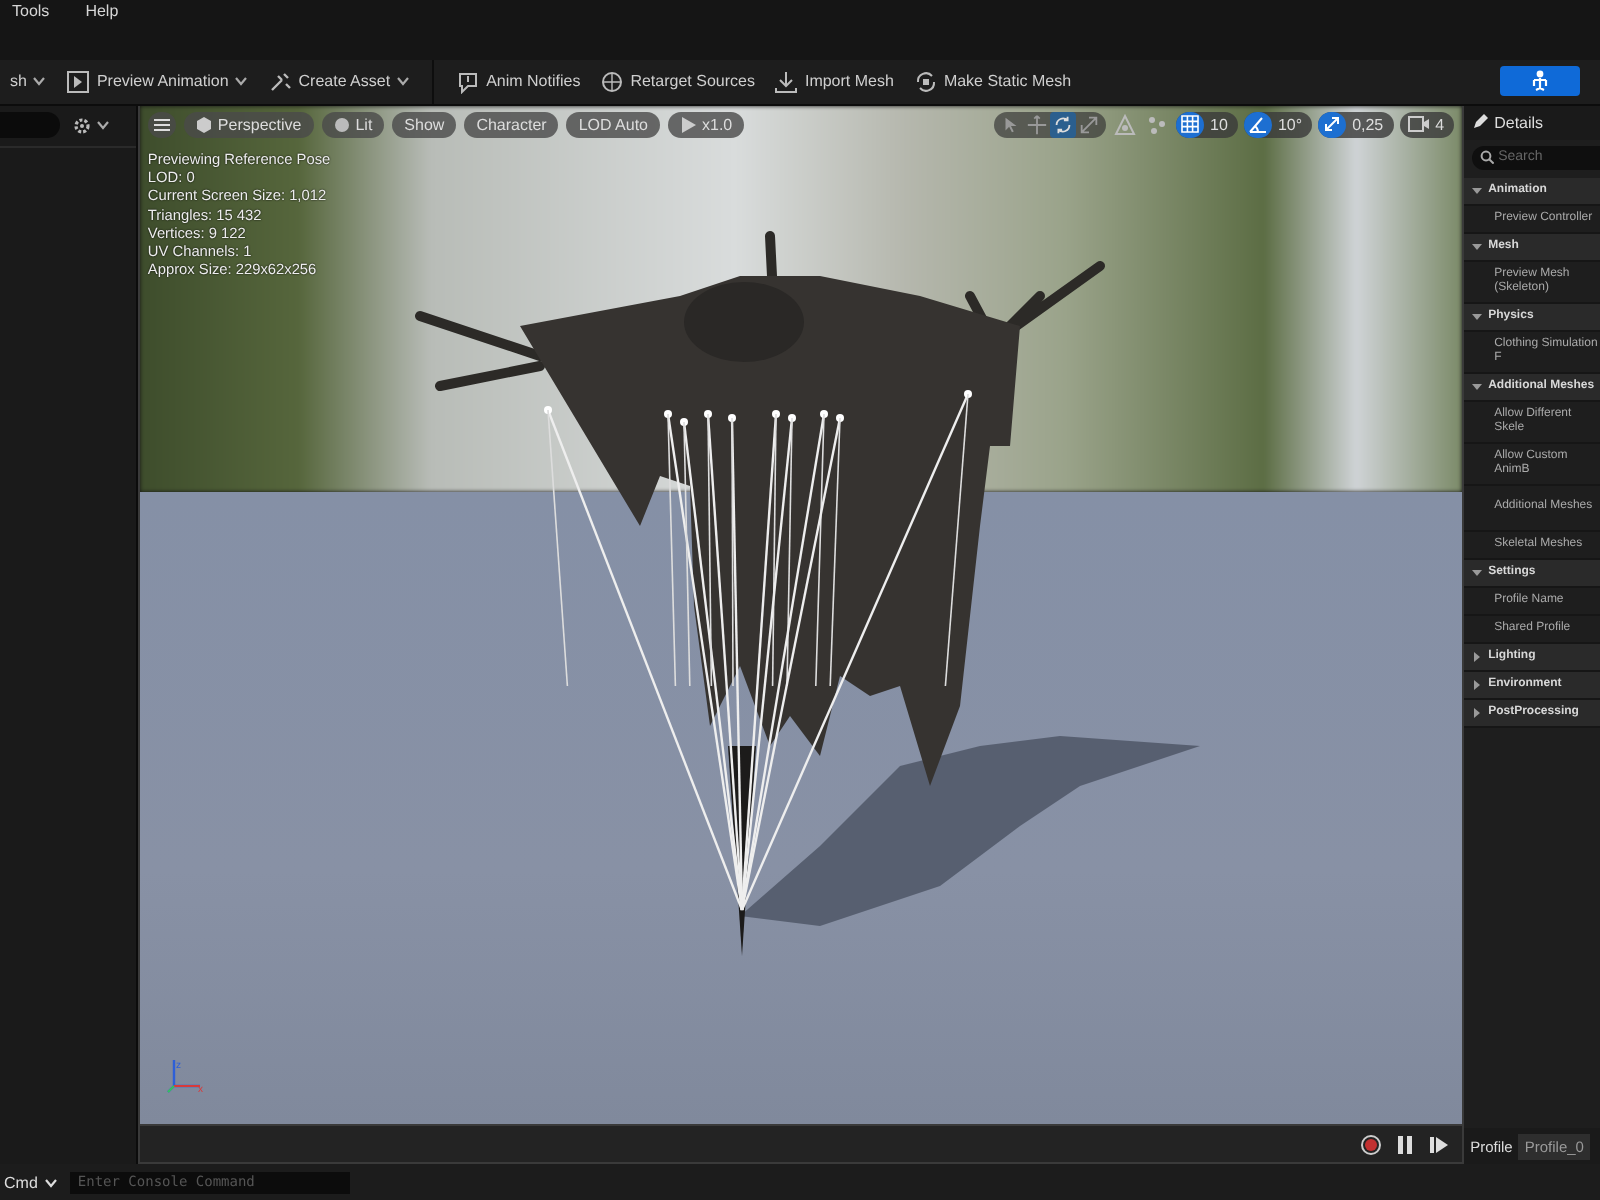 Image resolution: width=1600 pixels, height=1200 pixels. I want to click on settings-icon, so click(82, 125).